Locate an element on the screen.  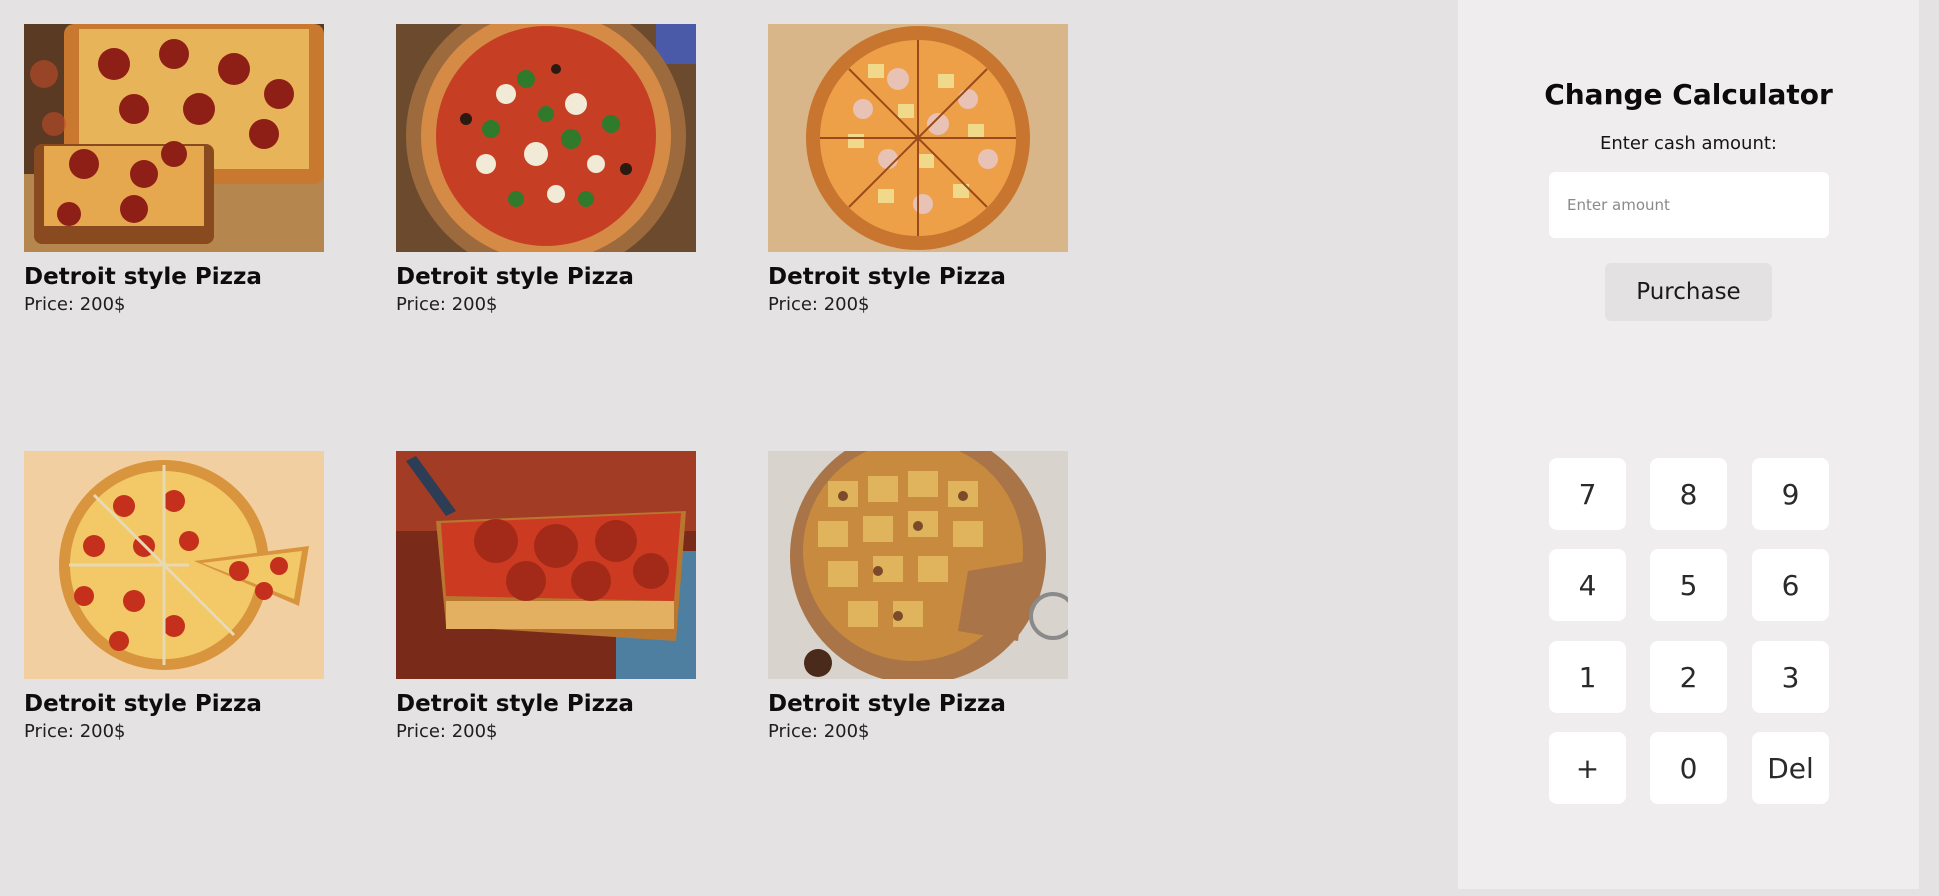
purchase-button: Purchase is located at coordinates (1688, 292).